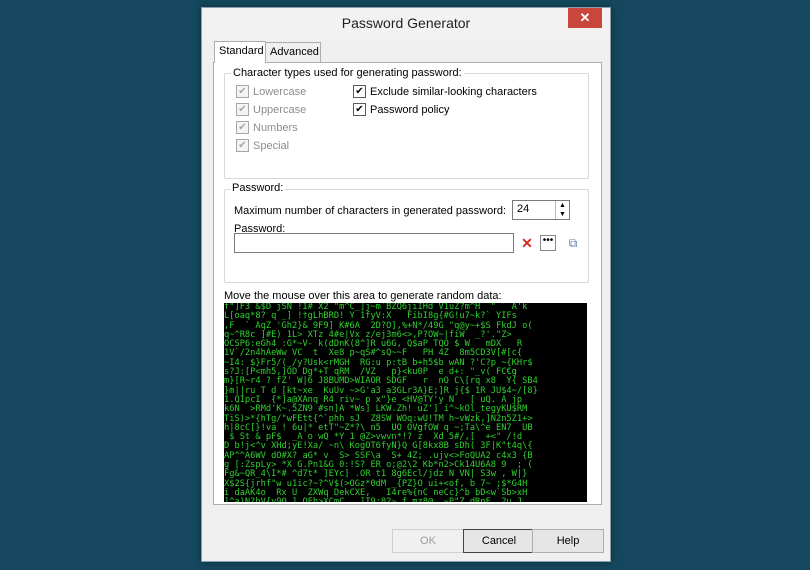 The height and width of the screenshot is (570, 810). Describe the element at coordinates (568, 541) in the screenshot. I see `help-button: Help` at that location.